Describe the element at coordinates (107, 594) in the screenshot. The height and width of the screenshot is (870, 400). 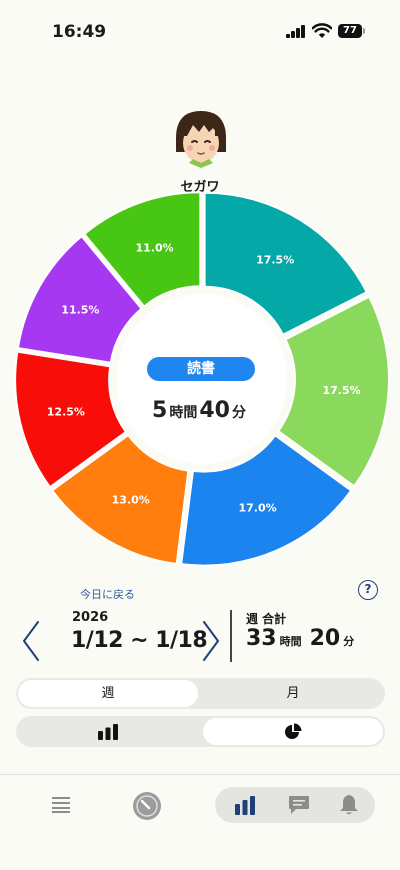
I see `back-to-today-link: 今日に戻る` at that location.